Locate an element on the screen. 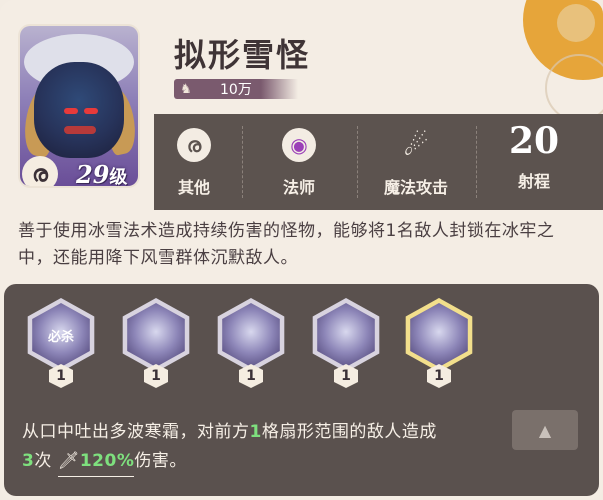  chevron-up-icon: ▲ is located at coordinates (545, 430).